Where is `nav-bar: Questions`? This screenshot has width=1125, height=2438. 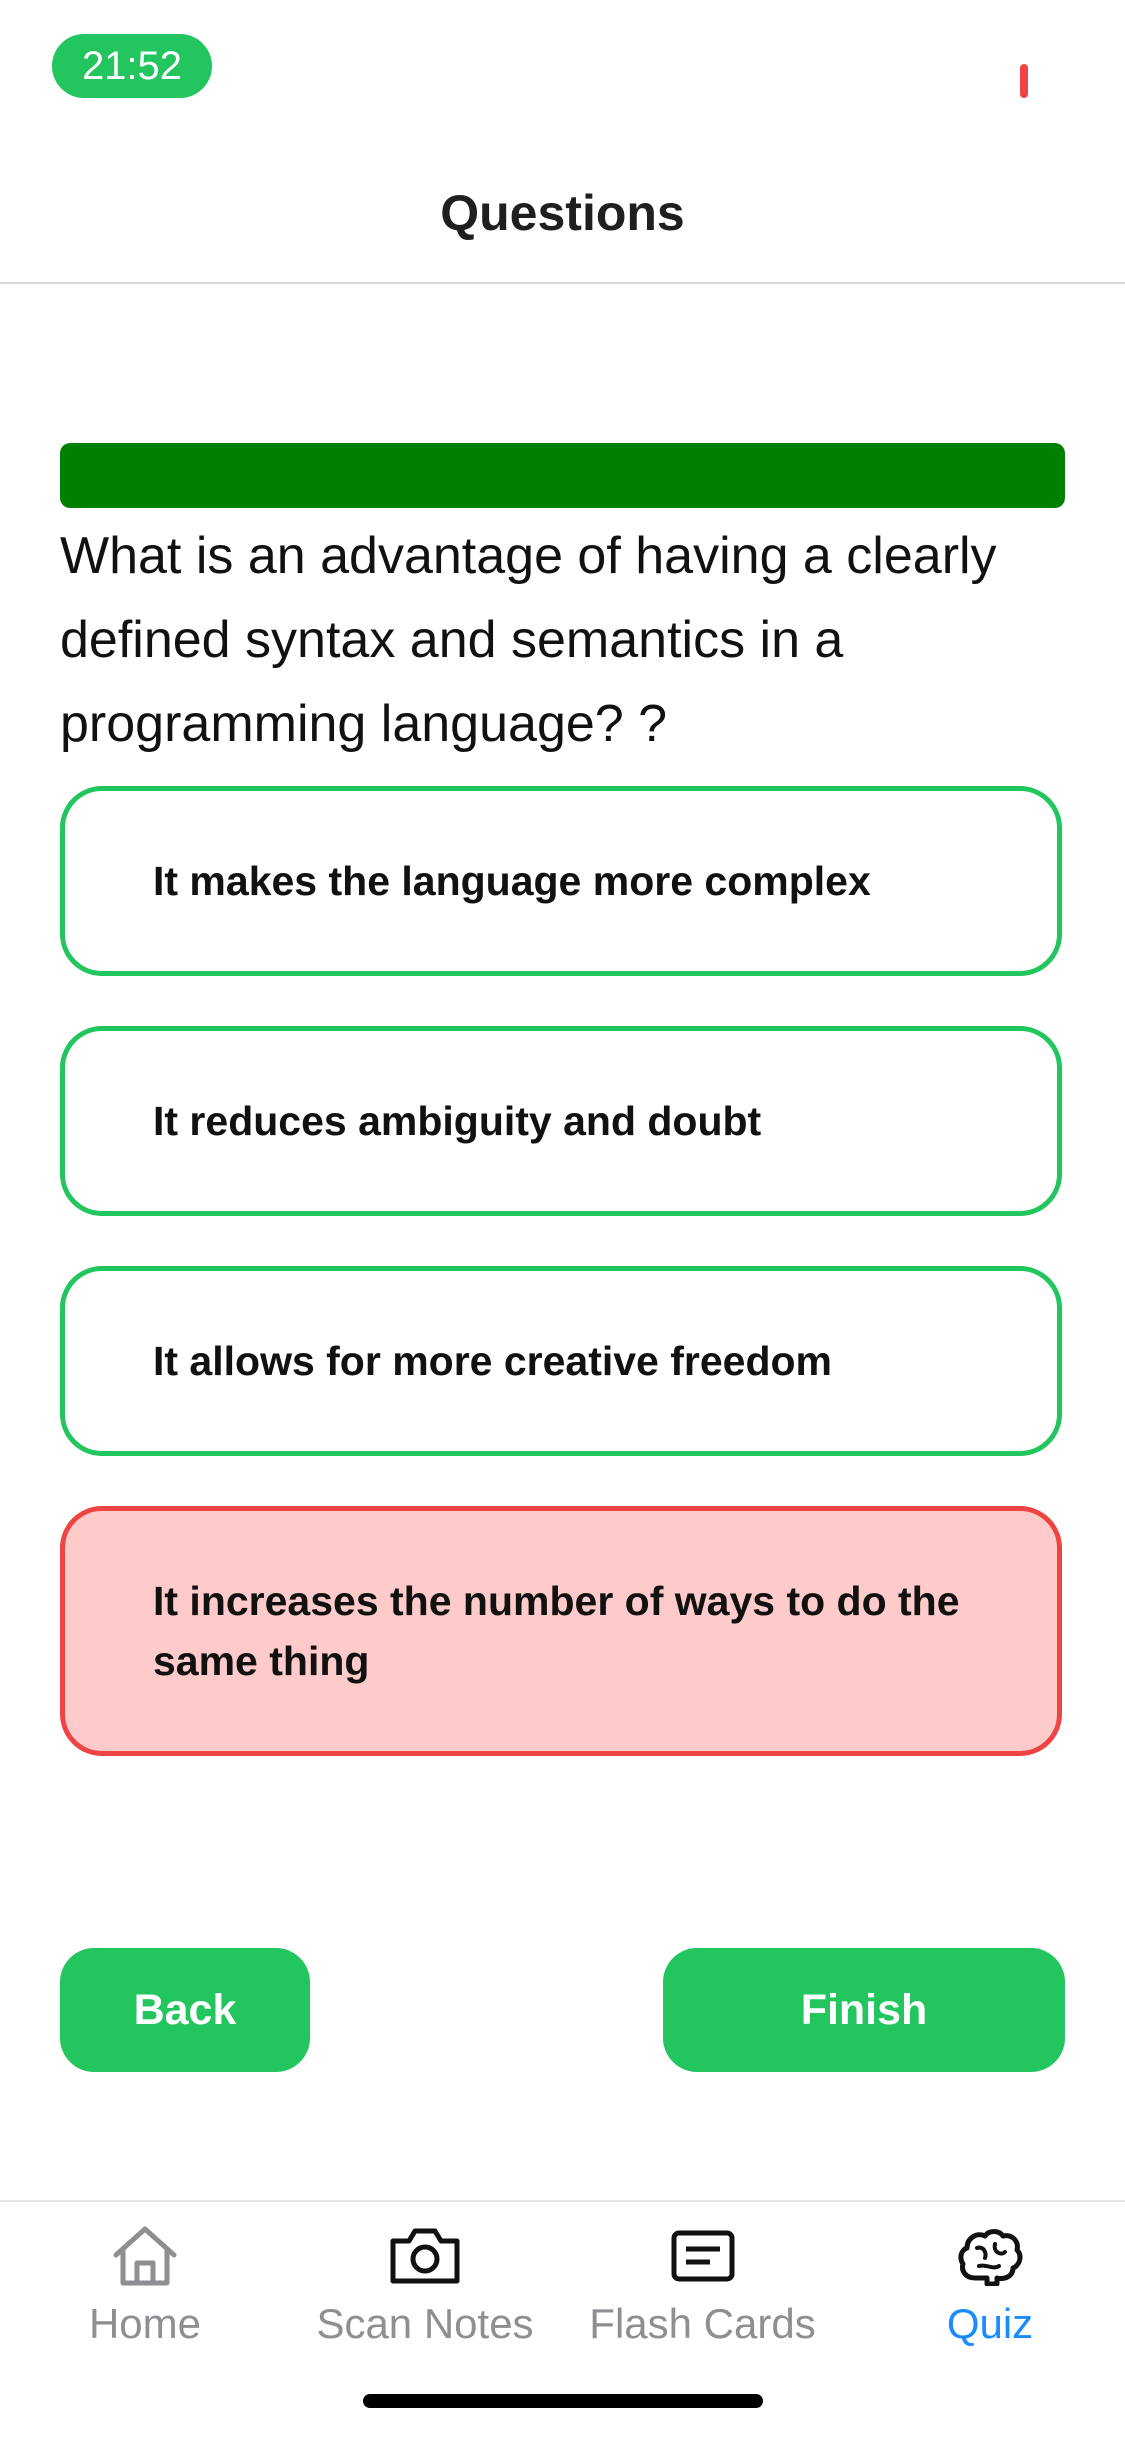 nav-bar: Questions is located at coordinates (562, 217).